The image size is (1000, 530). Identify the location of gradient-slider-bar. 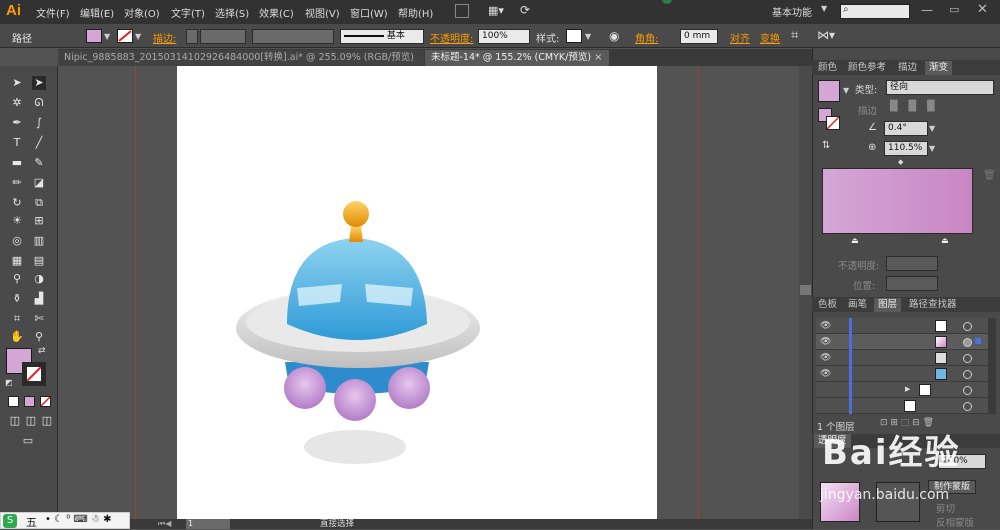
(897, 201).